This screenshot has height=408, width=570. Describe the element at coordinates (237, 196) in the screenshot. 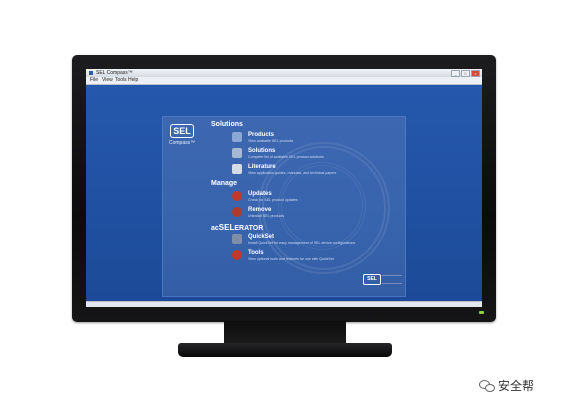

I see `updates-icon` at that location.